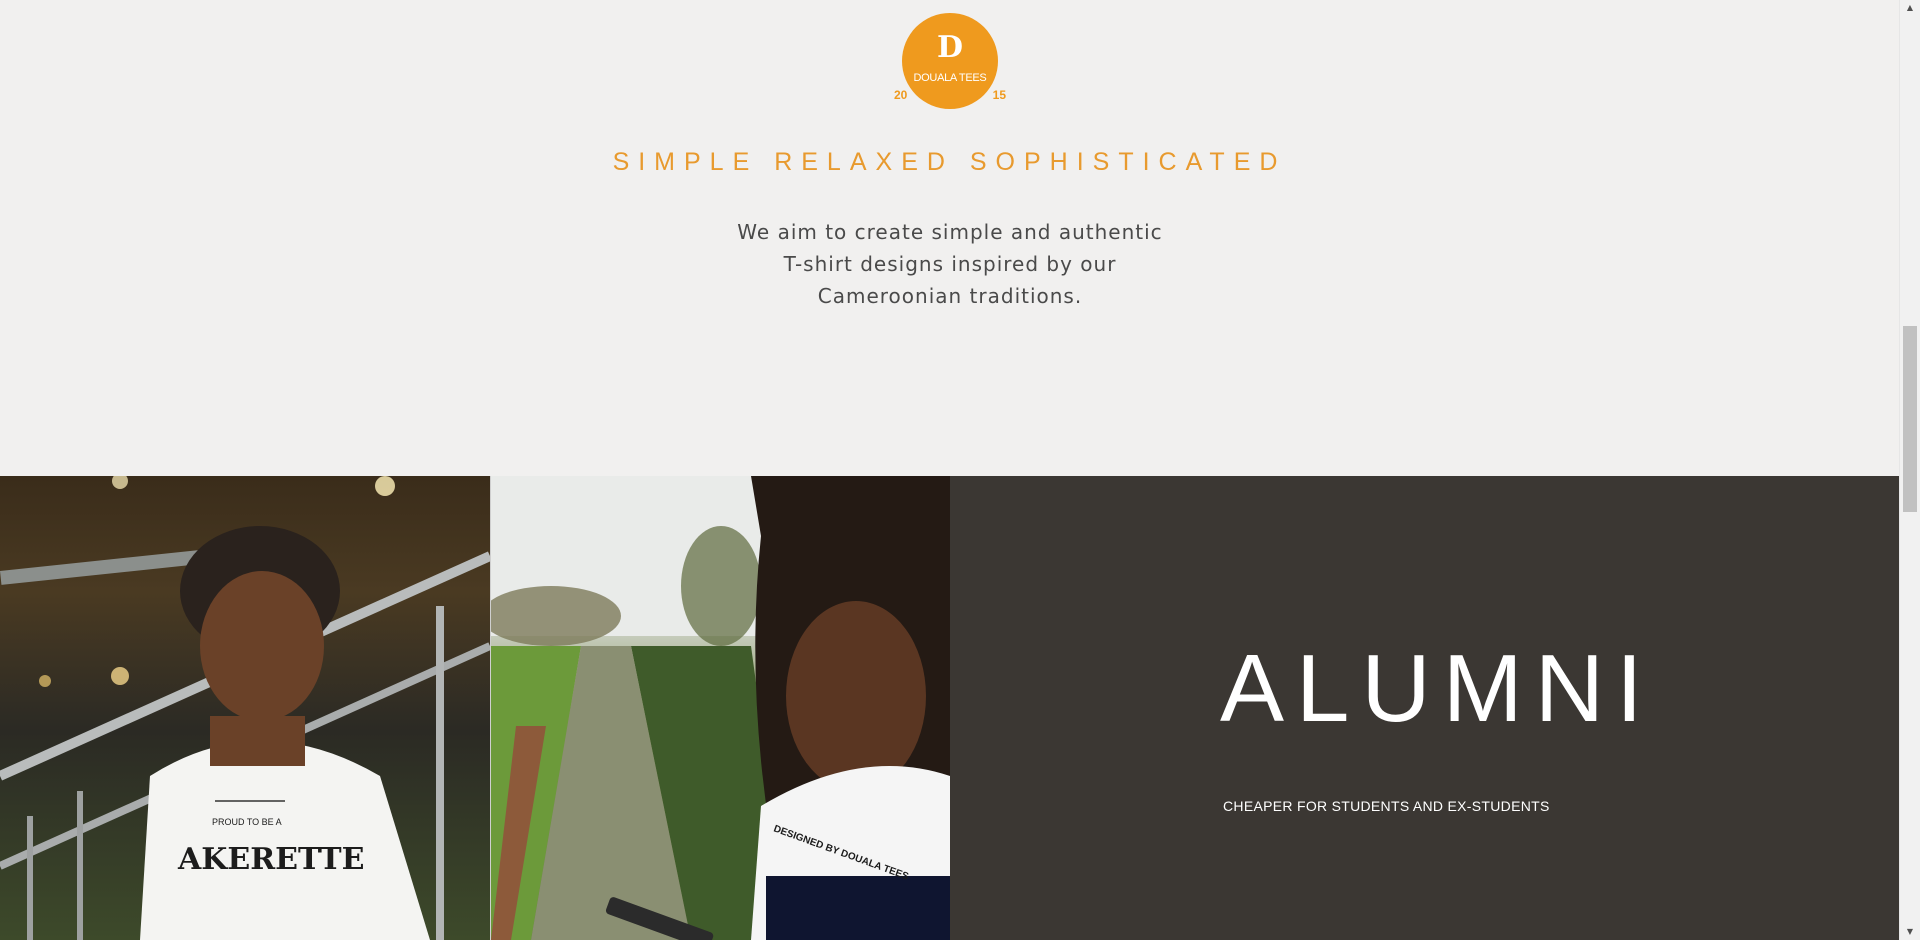  Describe the element at coordinates (1910, 8) in the screenshot. I see `scroll-up-arrow-icon: ▲` at that location.